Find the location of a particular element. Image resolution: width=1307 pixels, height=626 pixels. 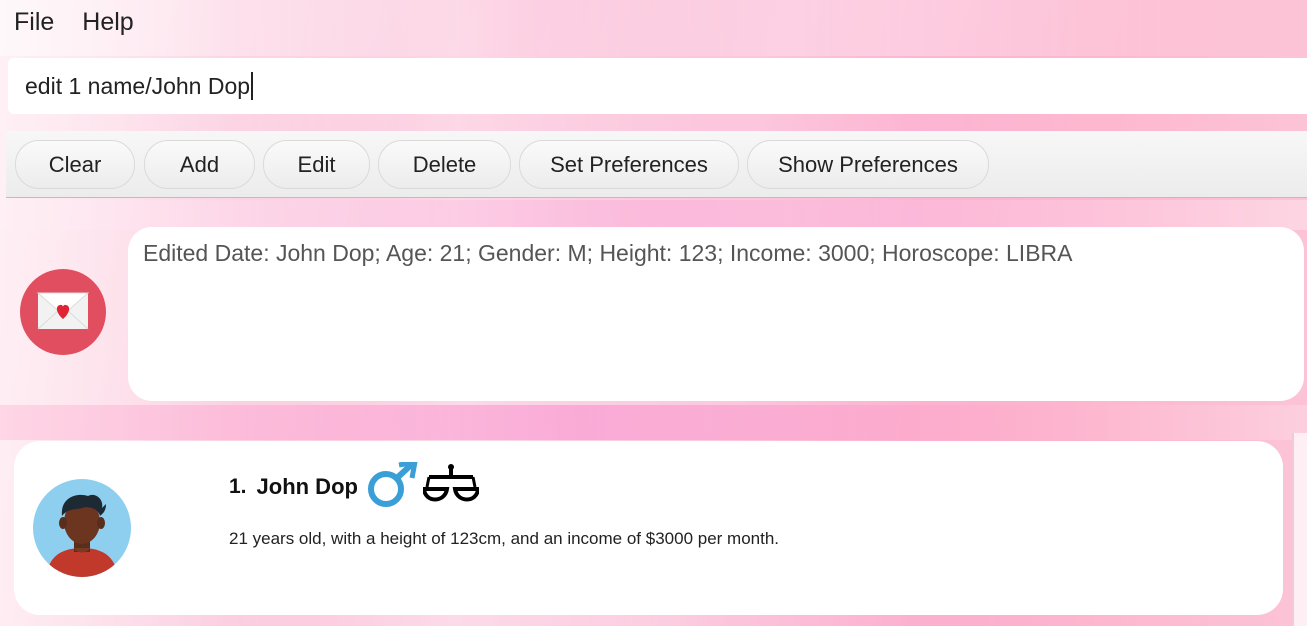

person-header: 1. John Dop is located at coordinates (355, 482).